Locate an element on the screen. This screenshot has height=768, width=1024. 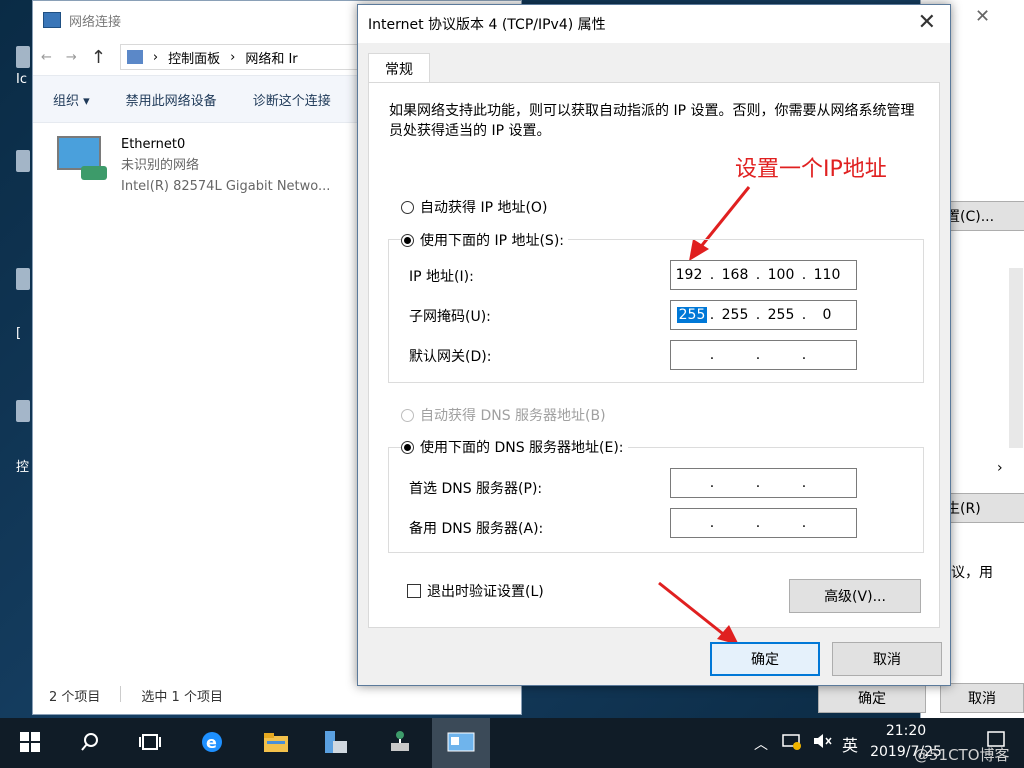
window-title: 网络连接 is located at coordinates (95, 22).